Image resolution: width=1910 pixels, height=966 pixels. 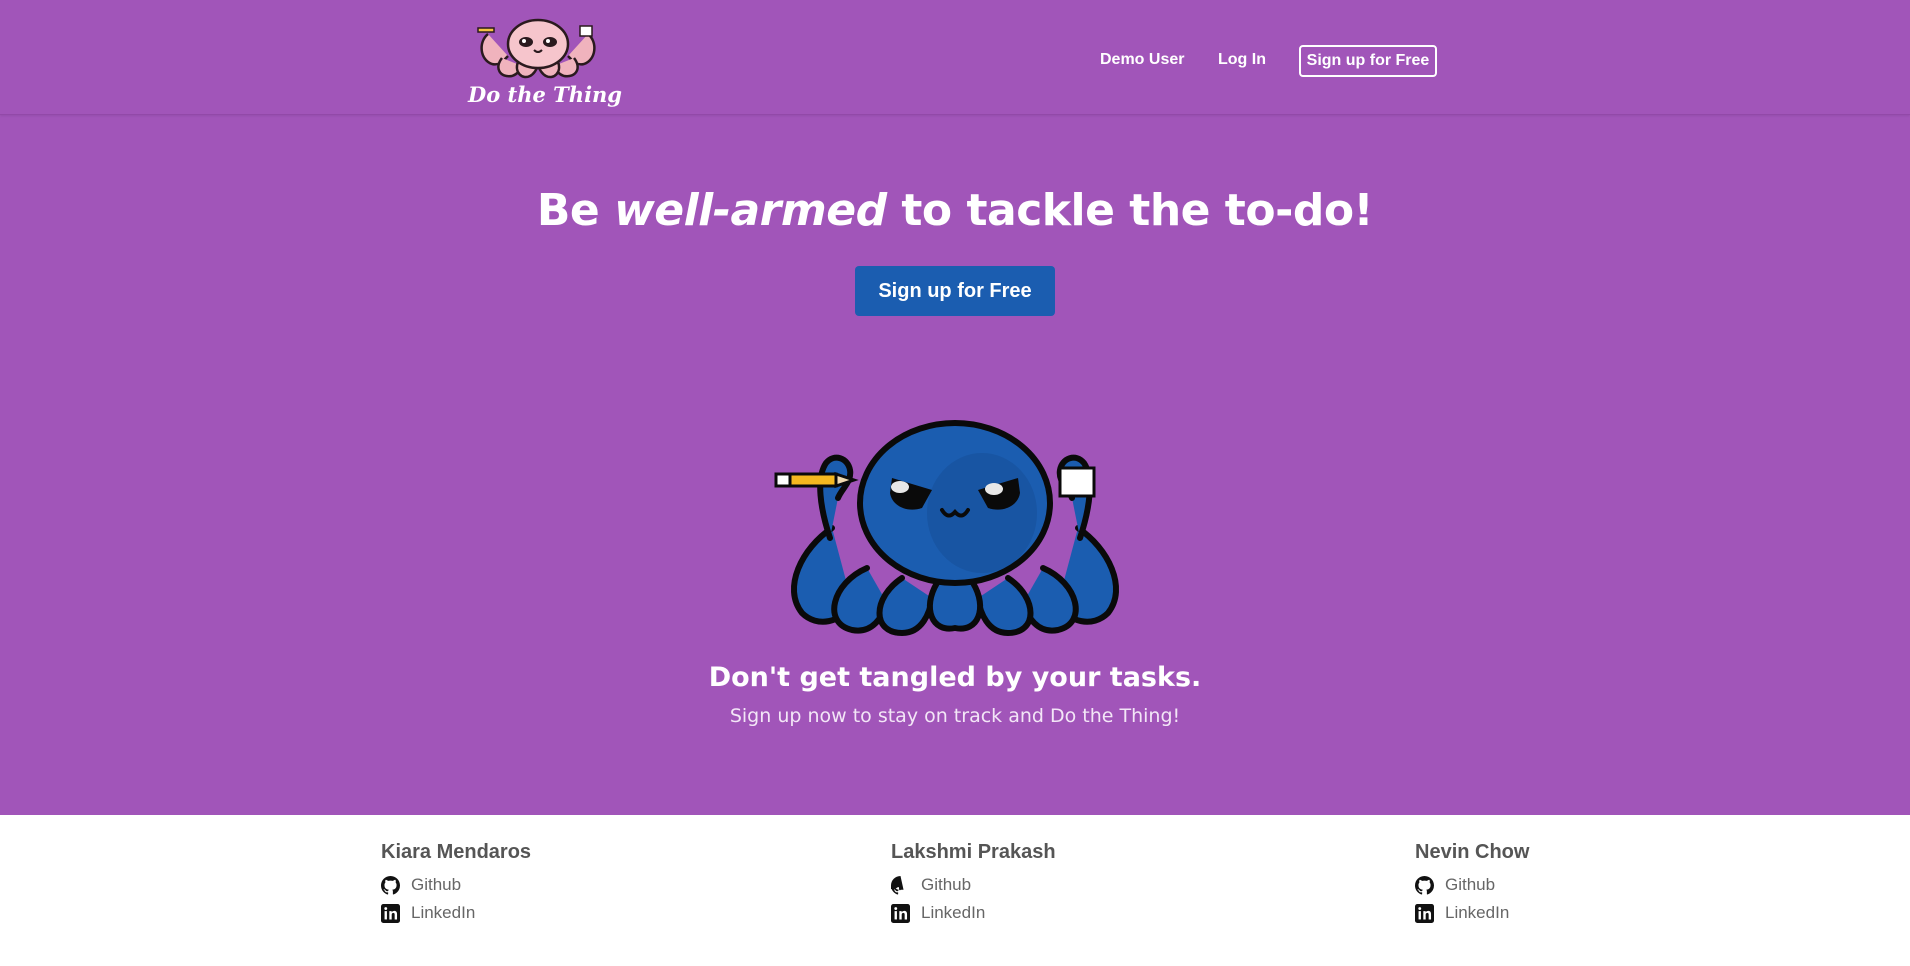 I want to click on headline-emphasis: well-armed, so click(x=750, y=210).